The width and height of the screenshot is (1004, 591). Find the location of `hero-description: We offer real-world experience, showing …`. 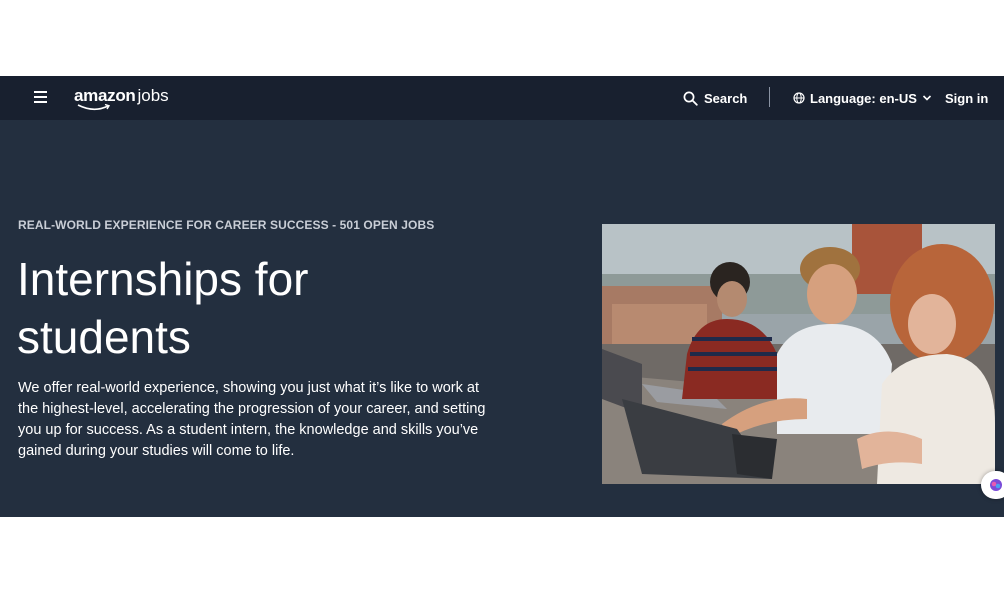

hero-description: We offer real-world experience, showing … is located at coordinates (252, 419).